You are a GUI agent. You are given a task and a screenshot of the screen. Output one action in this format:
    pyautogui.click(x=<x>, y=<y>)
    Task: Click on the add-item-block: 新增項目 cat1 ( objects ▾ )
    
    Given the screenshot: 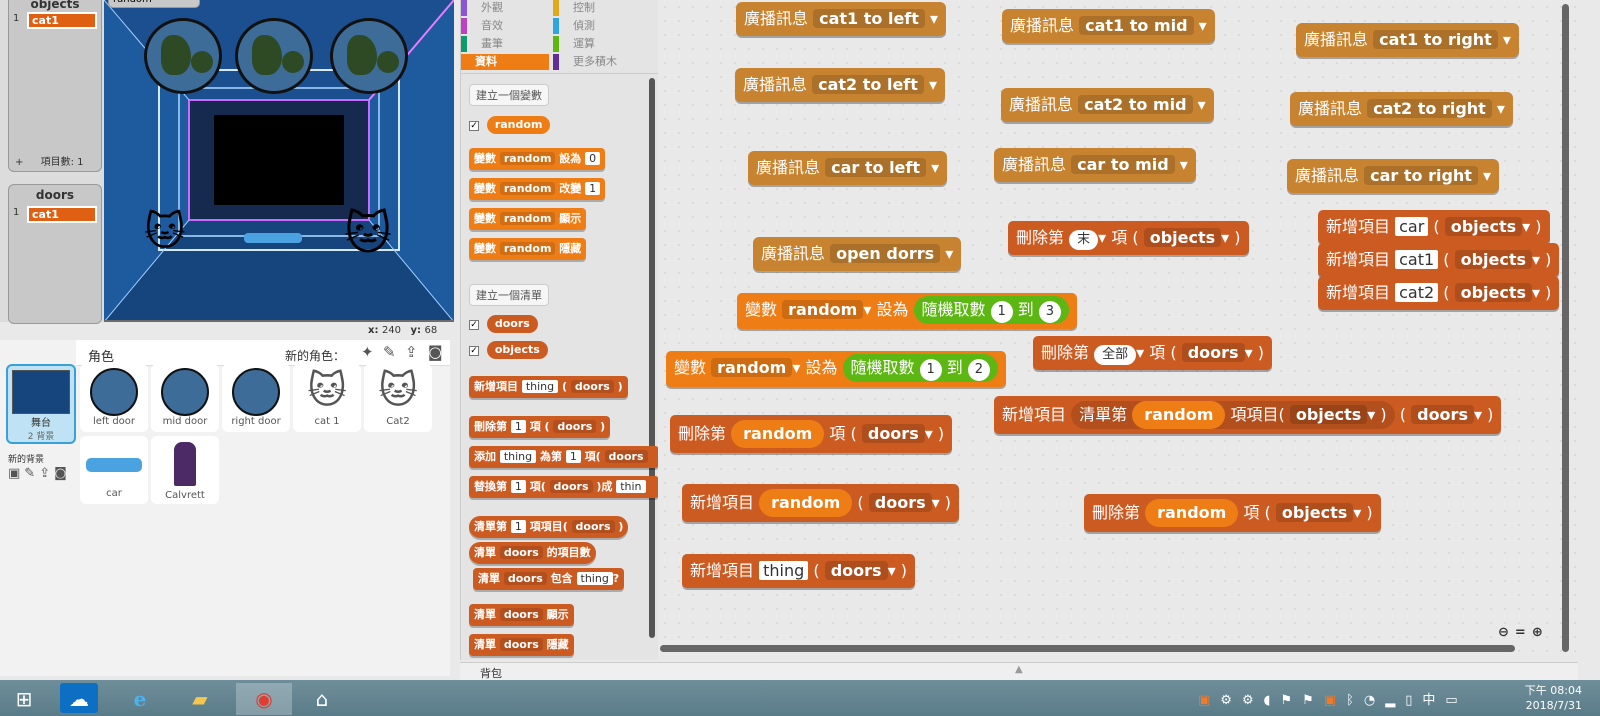 What is the action you would take?
    pyautogui.click(x=1439, y=260)
    